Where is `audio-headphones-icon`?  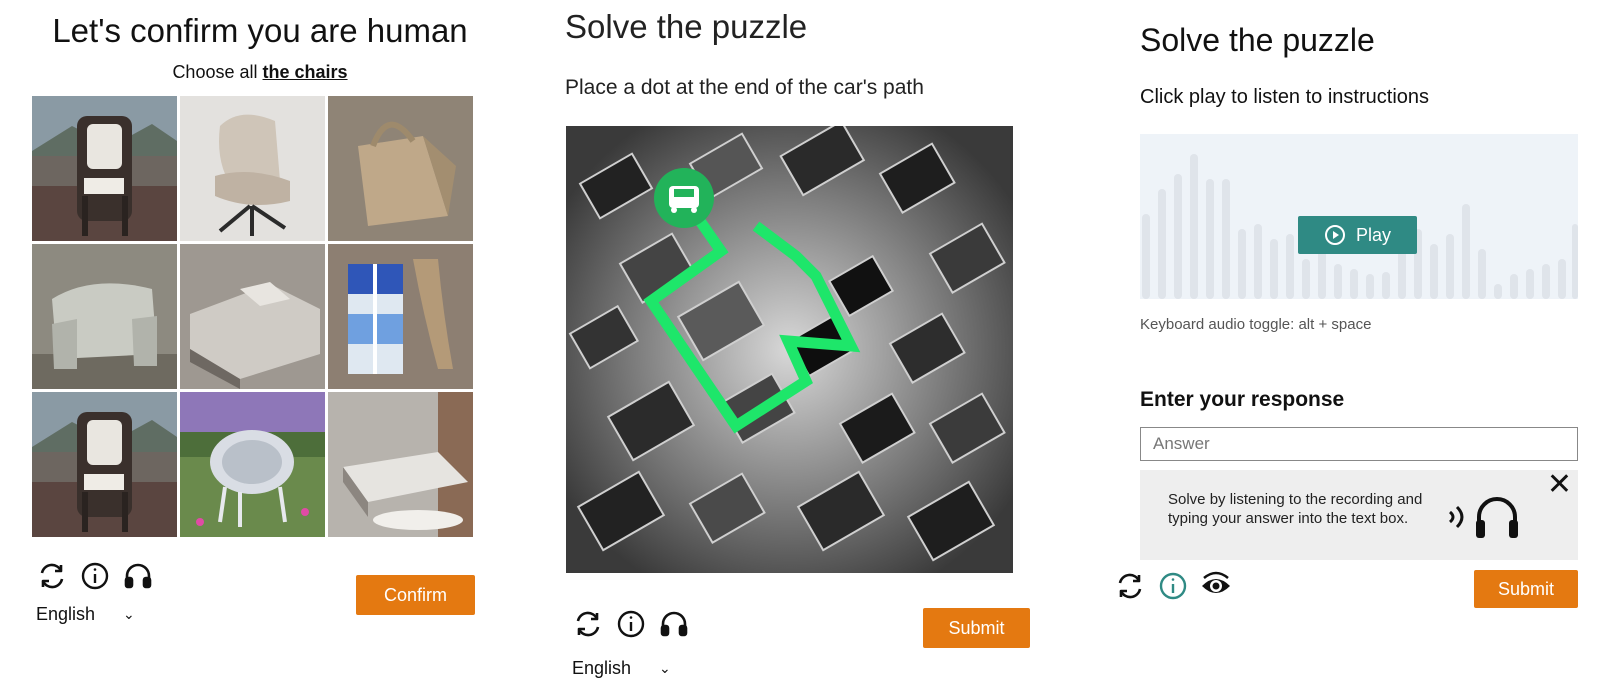
audio-headphones-icon is located at coordinates (1483, 517).